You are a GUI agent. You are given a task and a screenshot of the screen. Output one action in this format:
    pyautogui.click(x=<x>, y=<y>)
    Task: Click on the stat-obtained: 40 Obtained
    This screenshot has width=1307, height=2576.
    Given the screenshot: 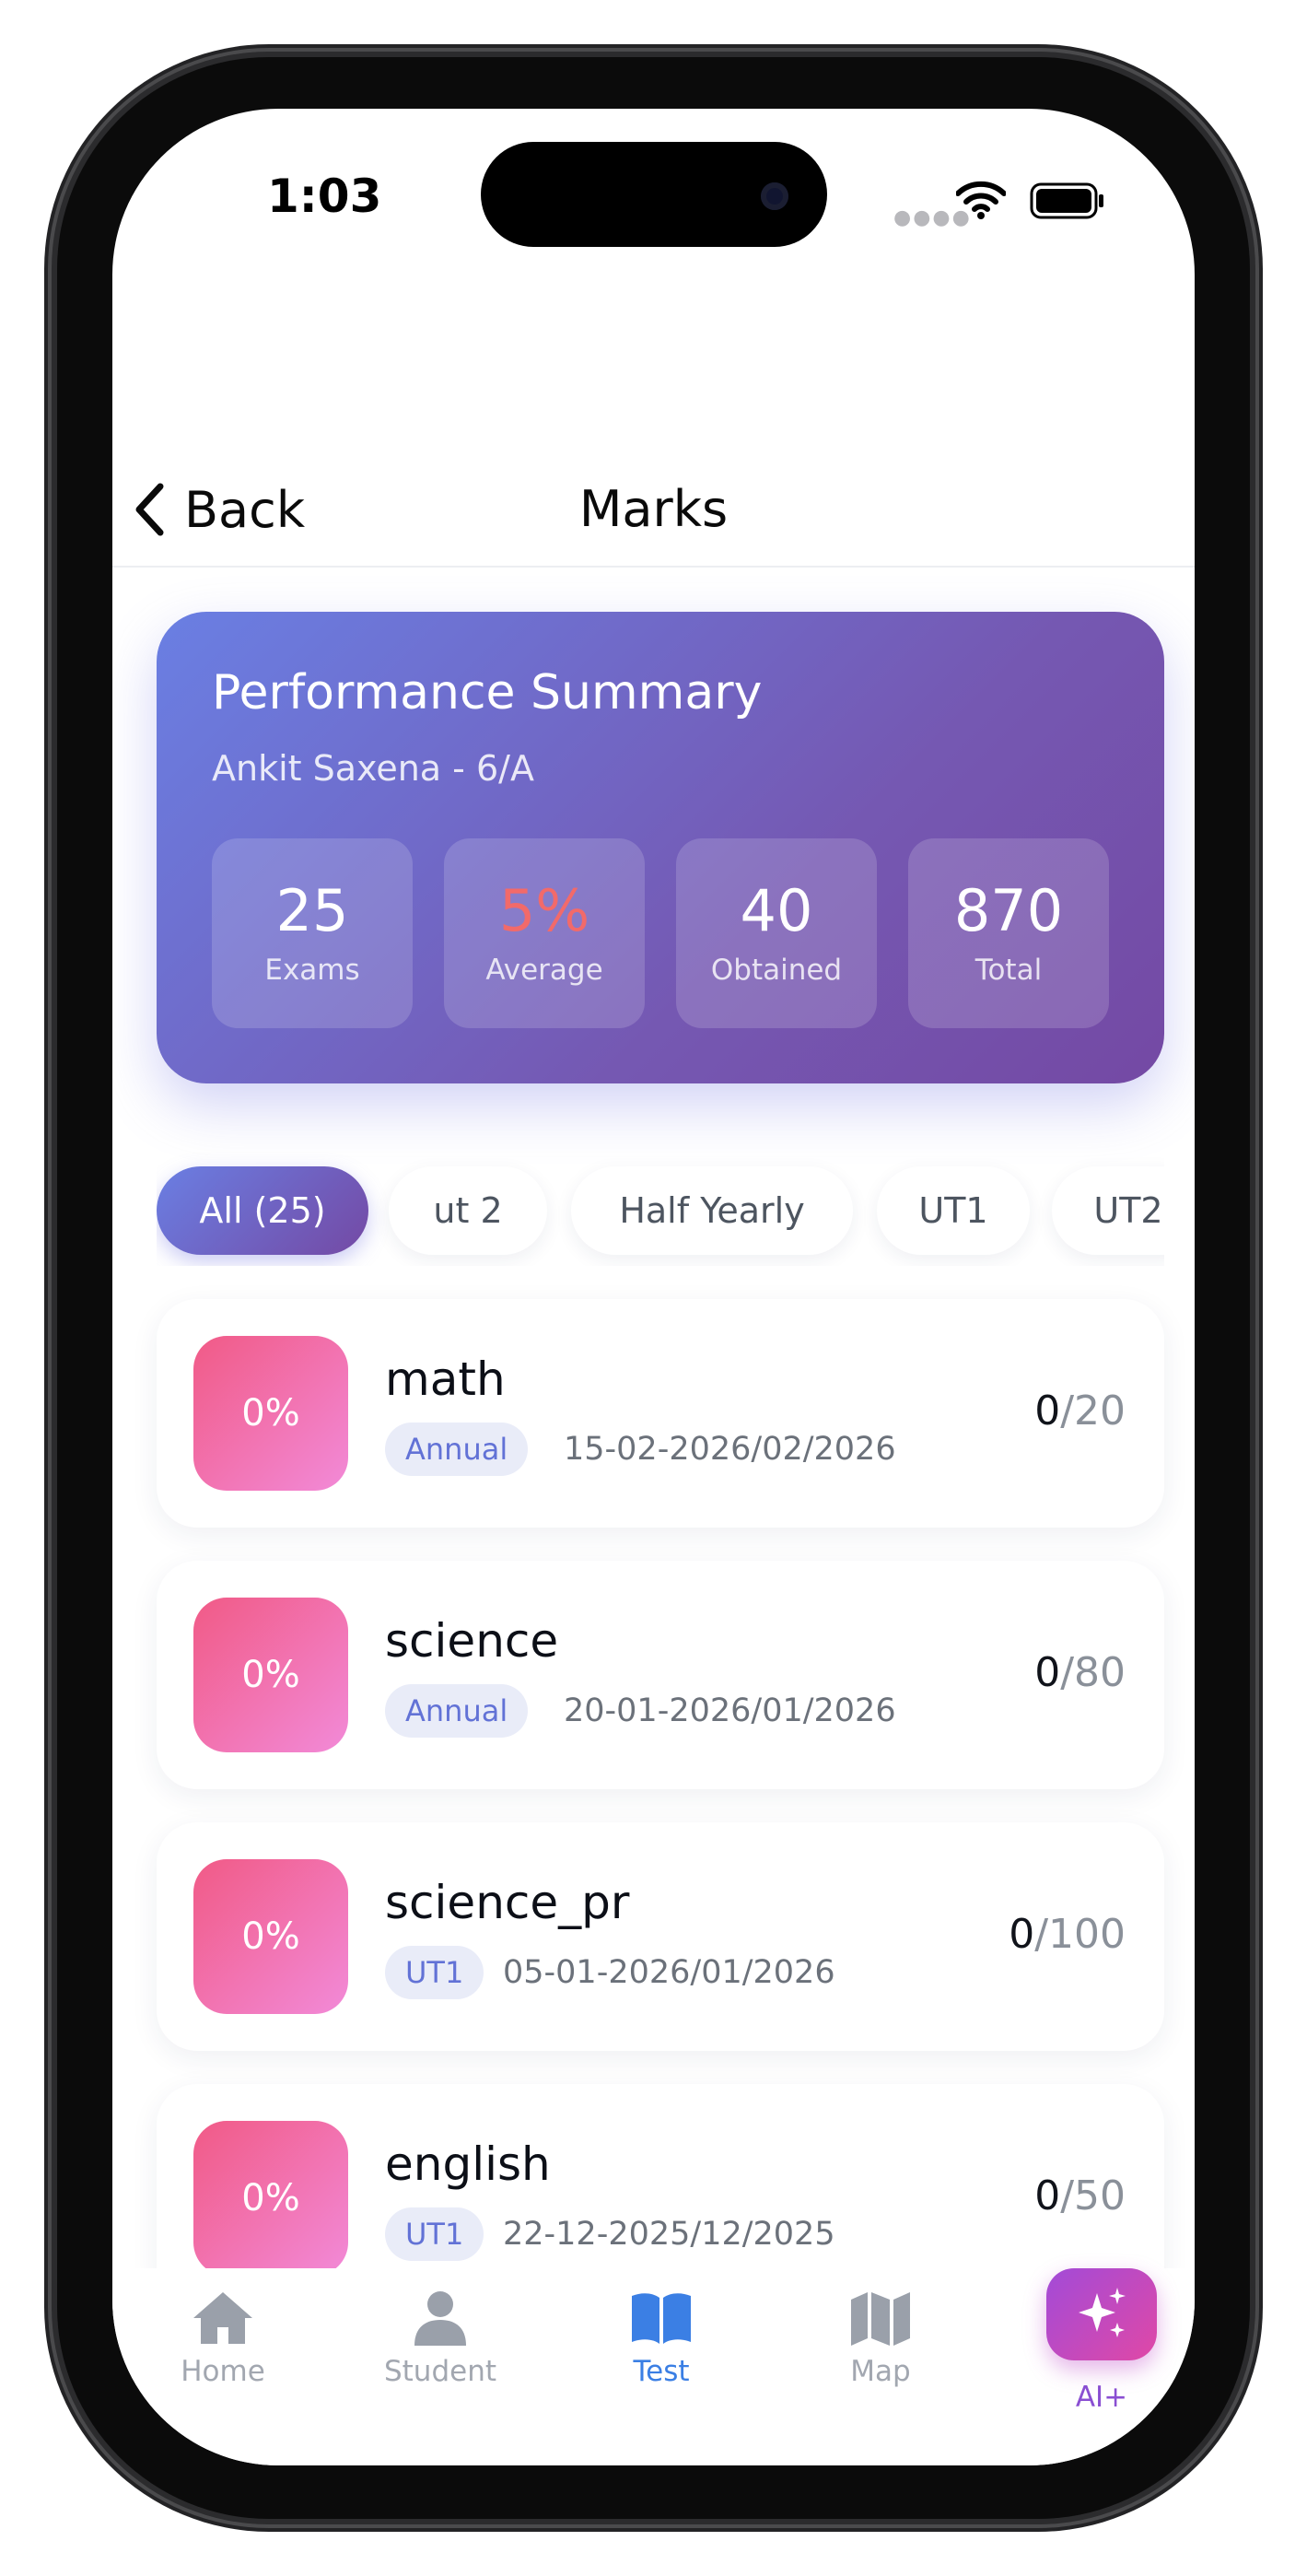 What is the action you would take?
    pyautogui.click(x=777, y=933)
    